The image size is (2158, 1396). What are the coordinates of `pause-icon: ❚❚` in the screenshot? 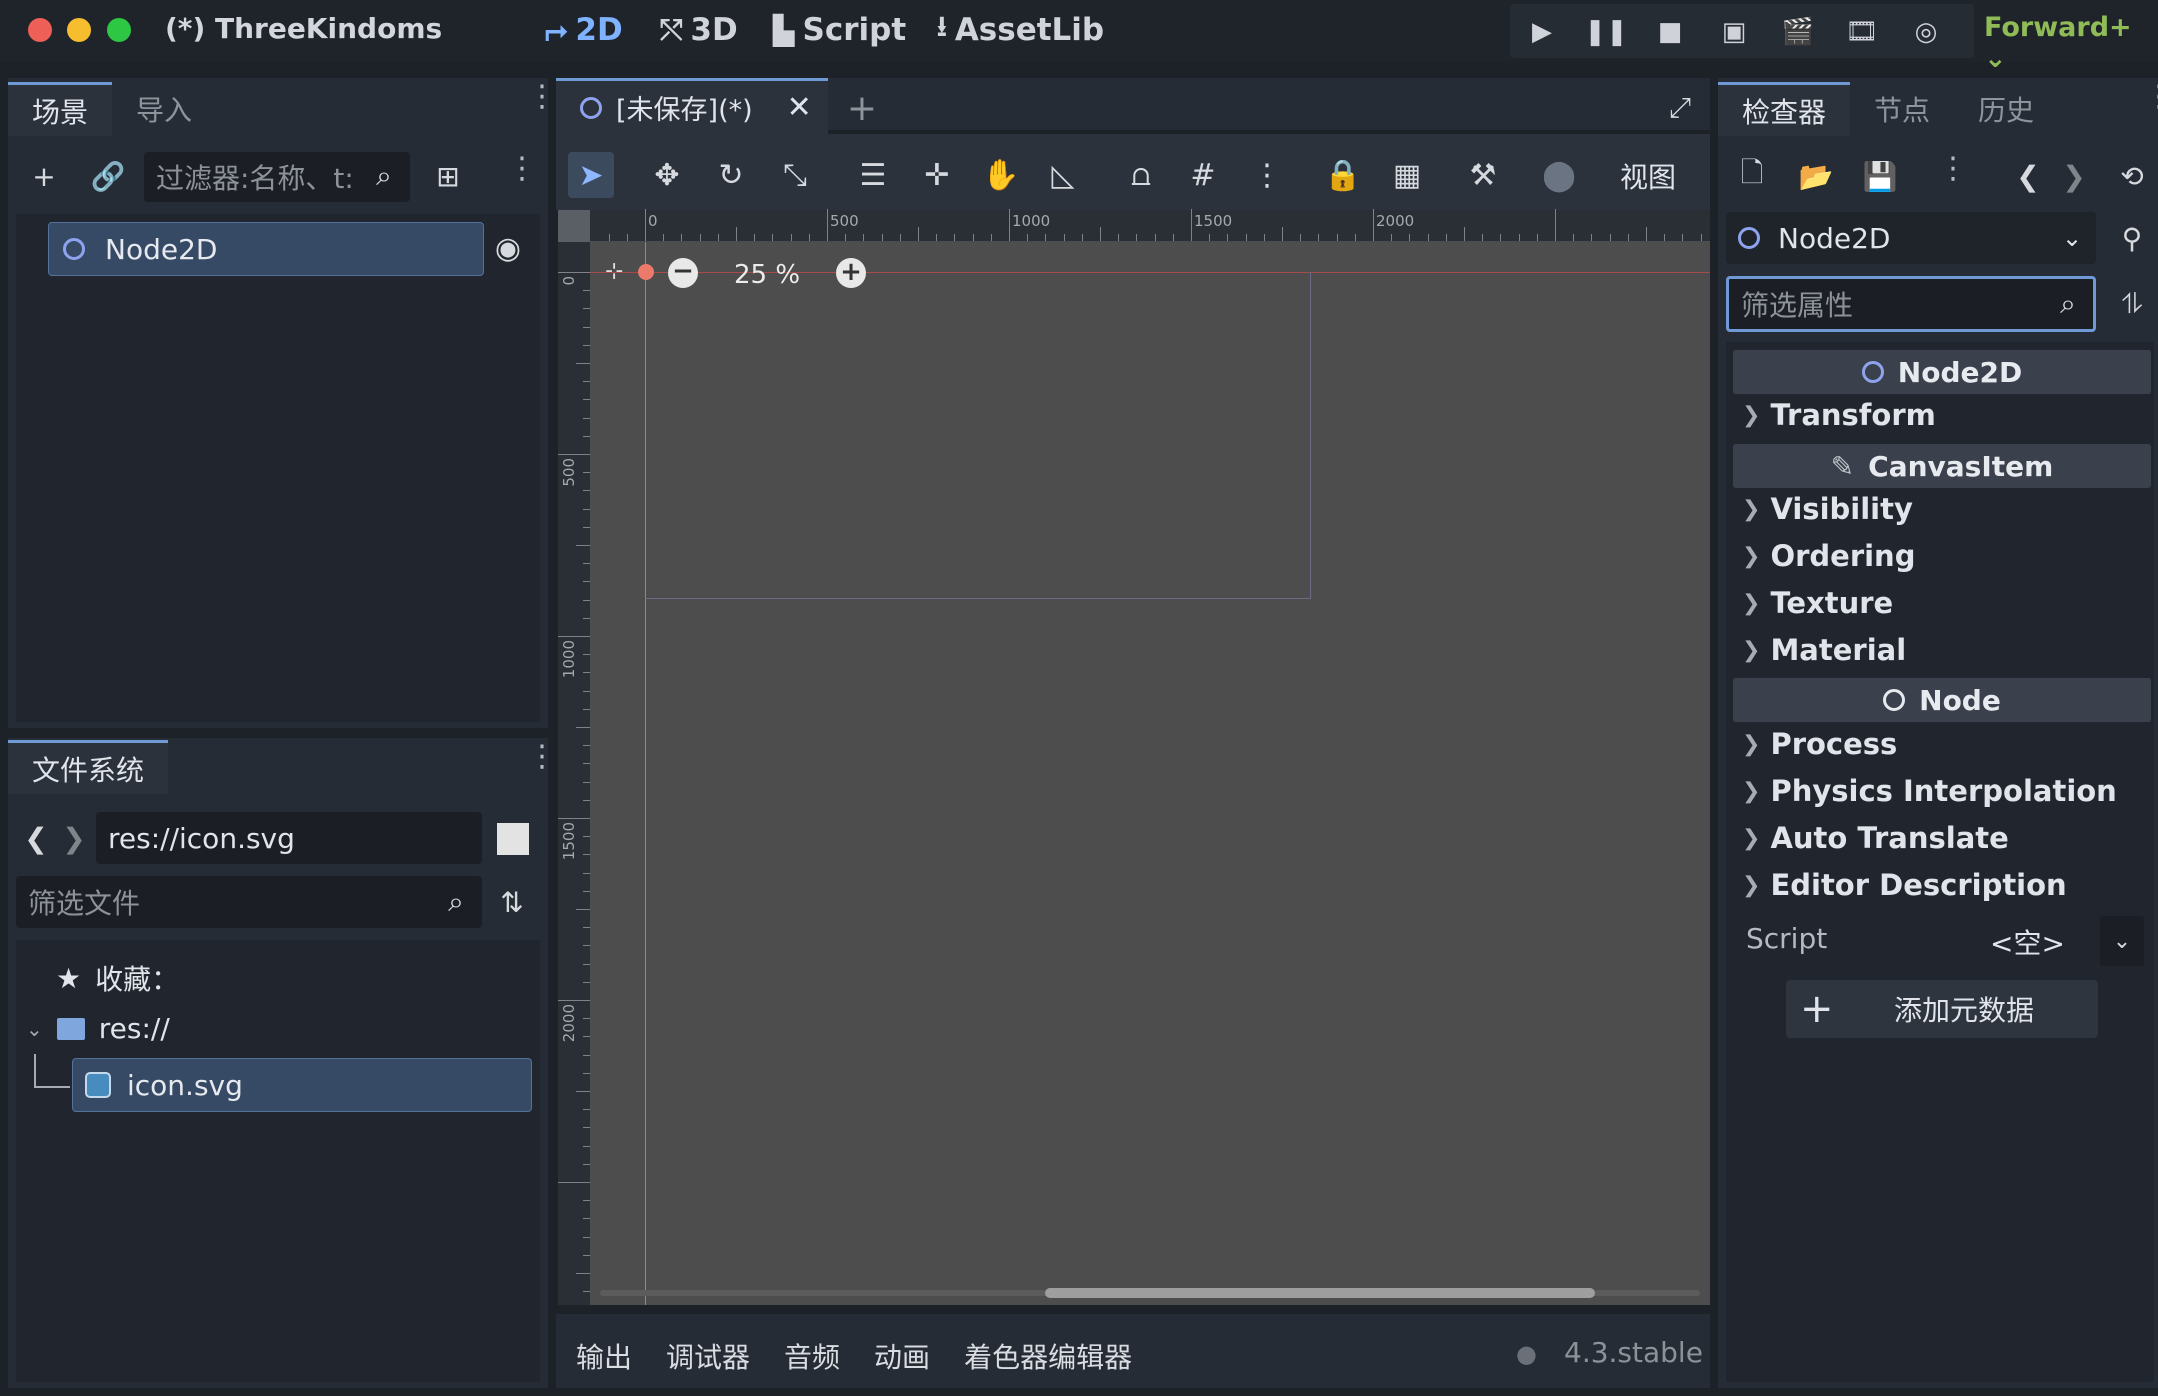 It's located at (1606, 32).